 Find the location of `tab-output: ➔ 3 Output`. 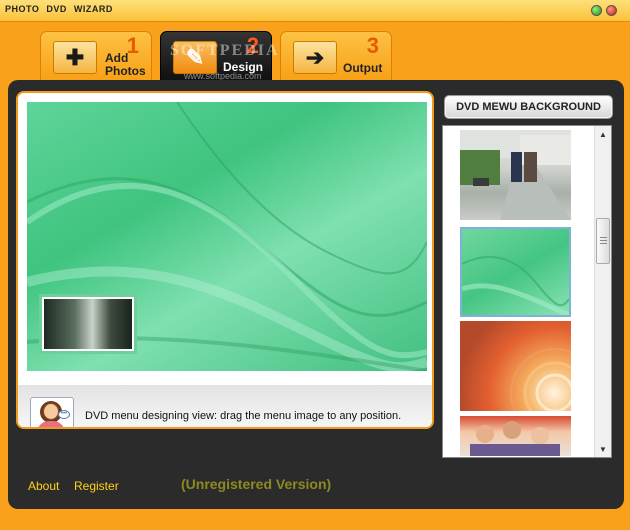

tab-output: ➔ 3 Output is located at coordinates (336, 56).